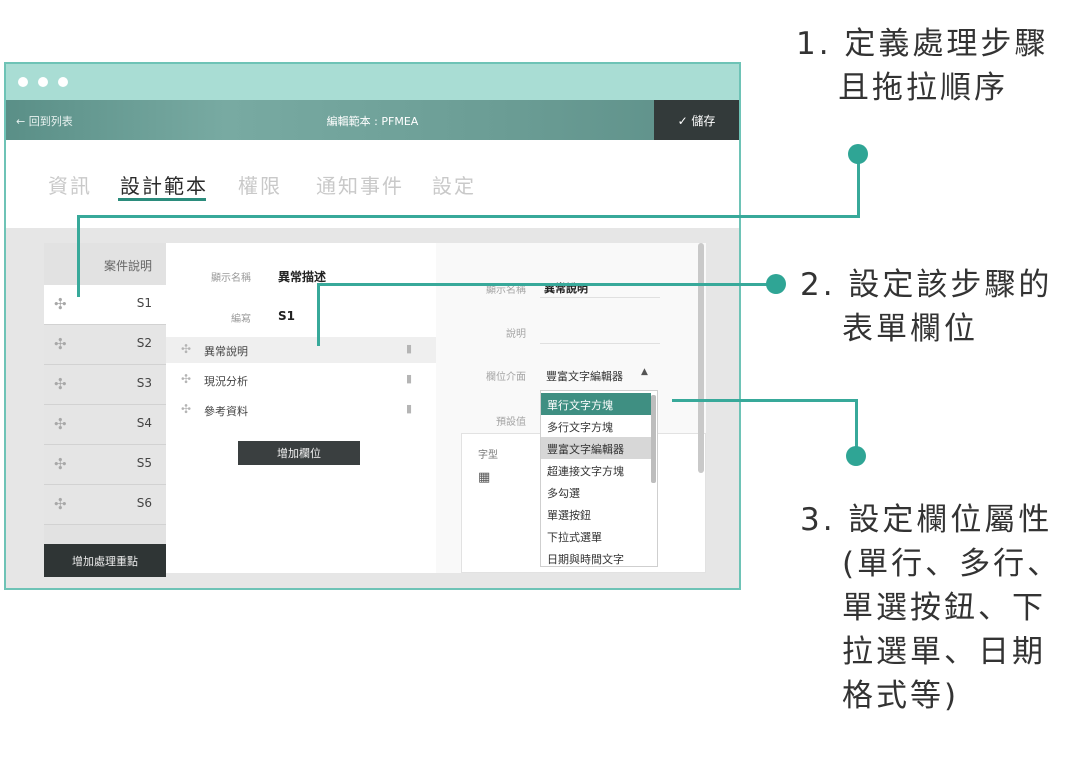  What do you see at coordinates (105, 560) in the screenshot?
I see `add-step-button: 增加處理重點` at bounding box center [105, 560].